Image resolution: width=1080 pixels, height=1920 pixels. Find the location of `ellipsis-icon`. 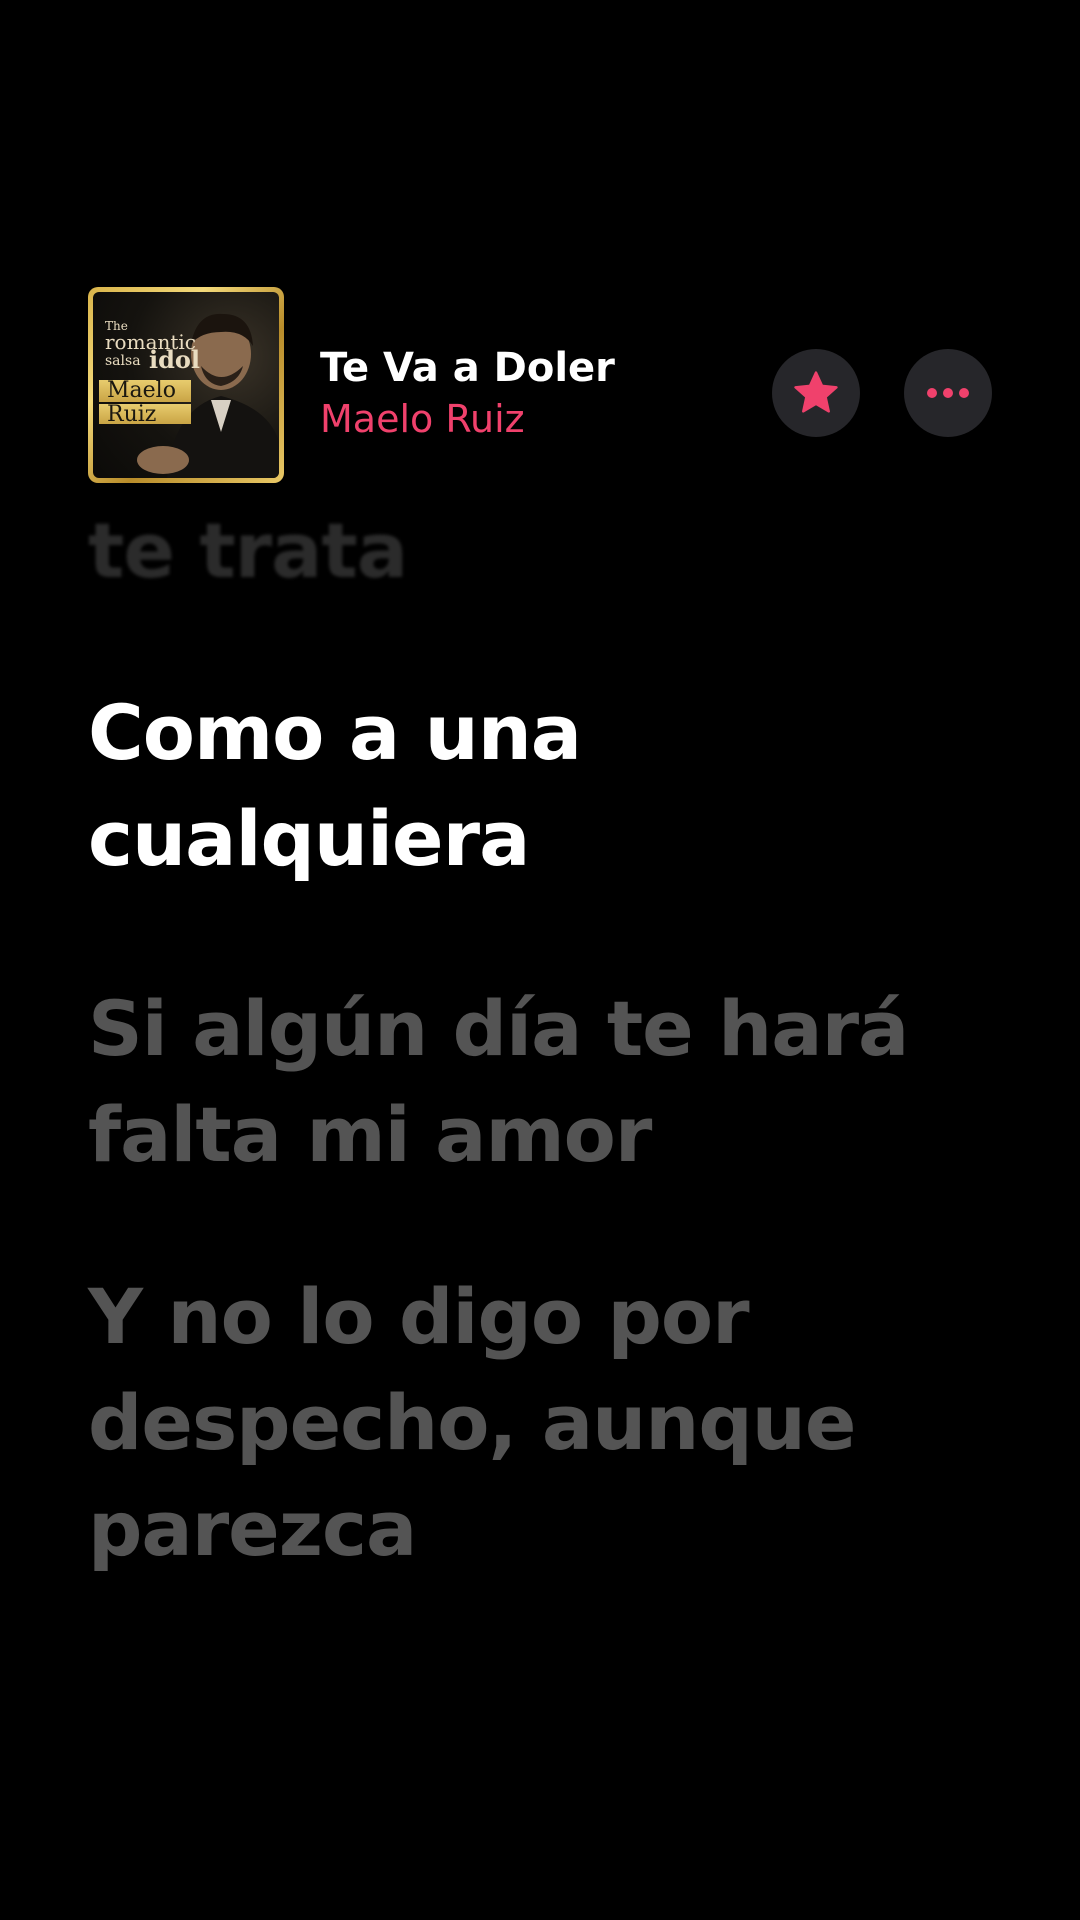

ellipsis-icon is located at coordinates (948, 393).